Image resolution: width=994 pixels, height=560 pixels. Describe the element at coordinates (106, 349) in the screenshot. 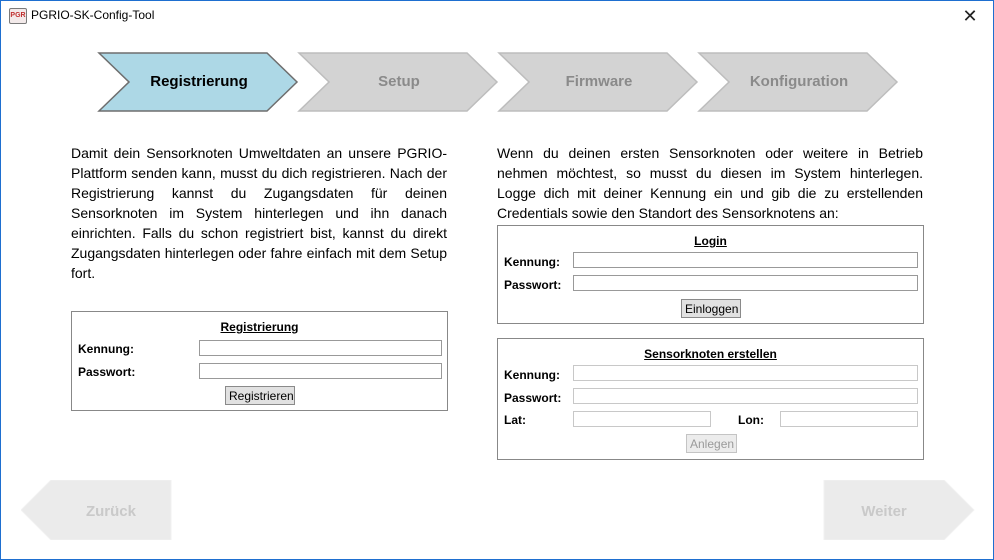

I see `registration-kennung-label: Kennung:` at that location.